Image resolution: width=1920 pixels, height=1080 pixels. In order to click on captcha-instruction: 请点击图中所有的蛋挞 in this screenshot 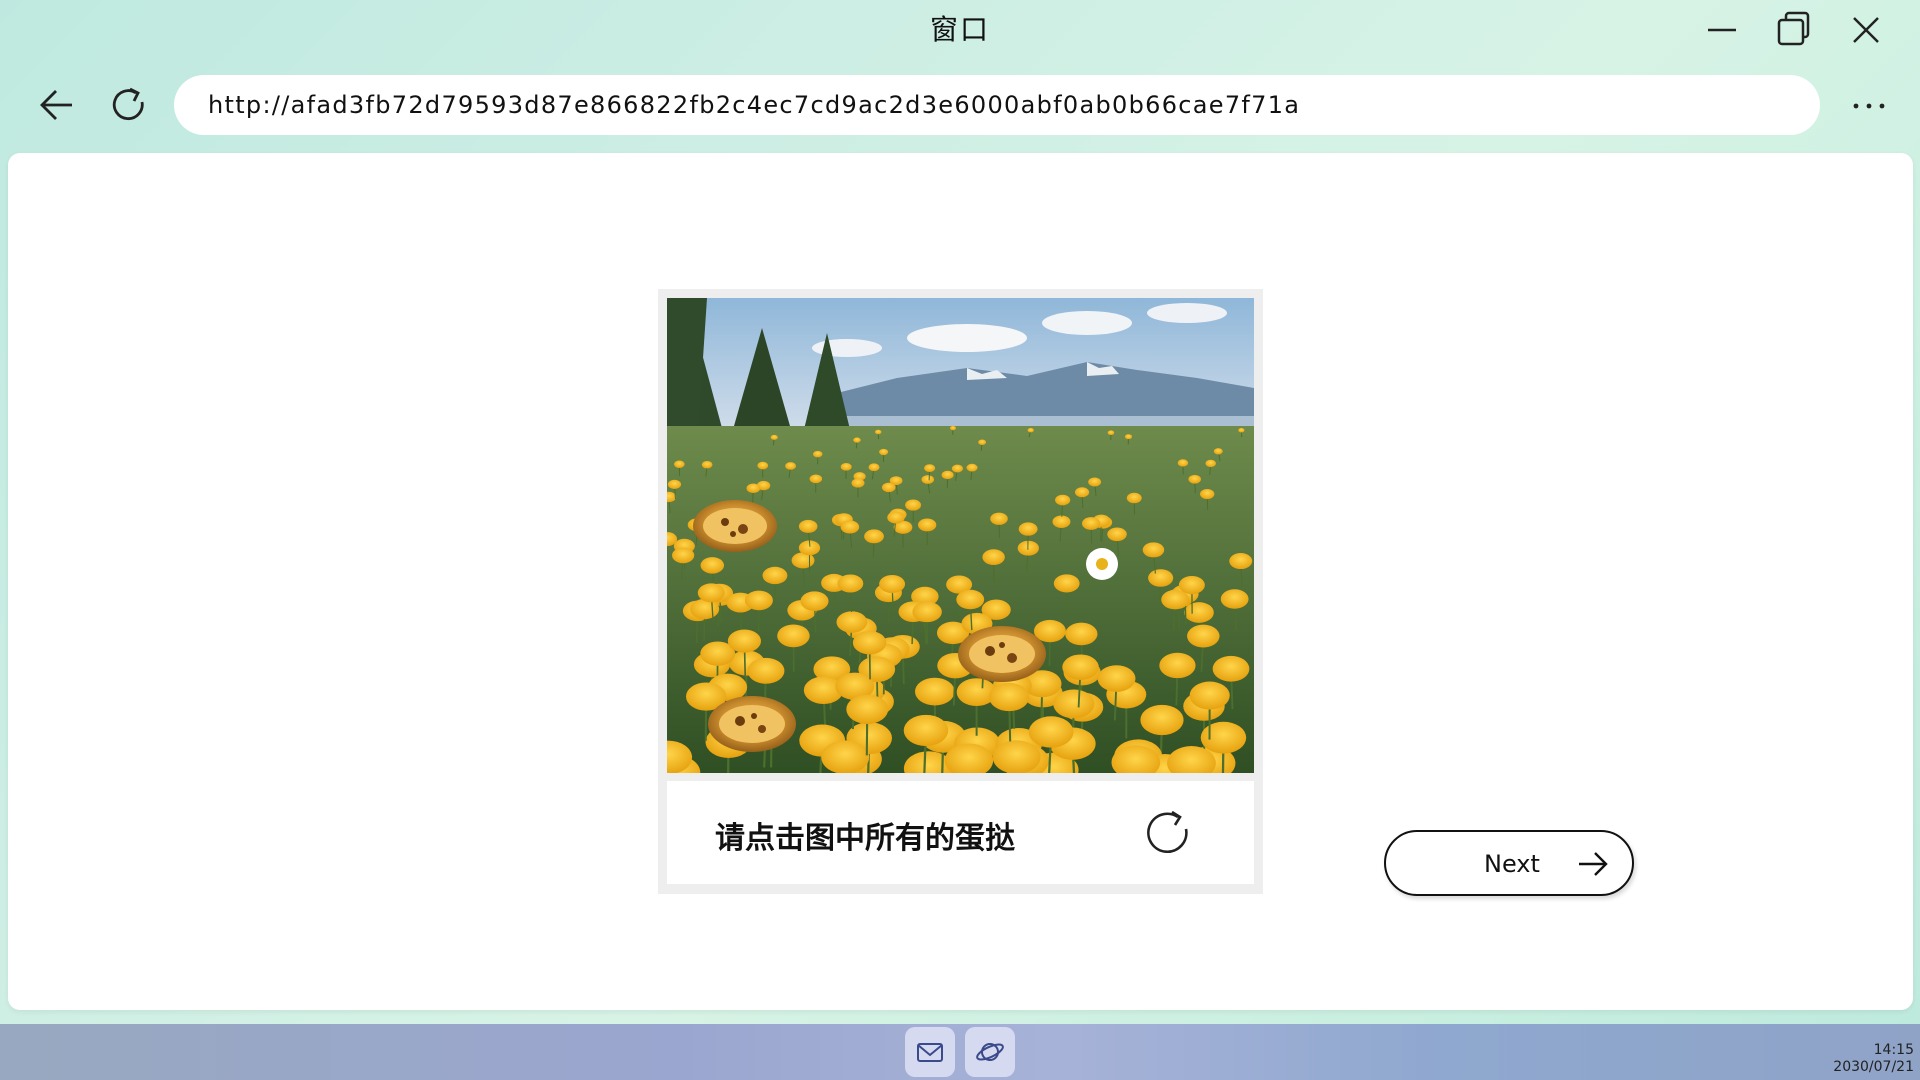, I will do `click(865, 838)`.